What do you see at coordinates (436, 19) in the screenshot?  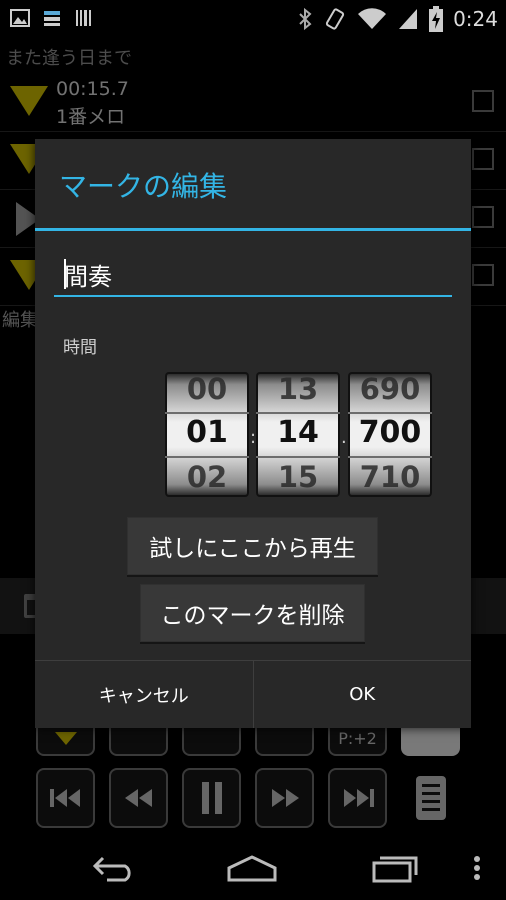 I see `battery-icon` at bounding box center [436, 19].